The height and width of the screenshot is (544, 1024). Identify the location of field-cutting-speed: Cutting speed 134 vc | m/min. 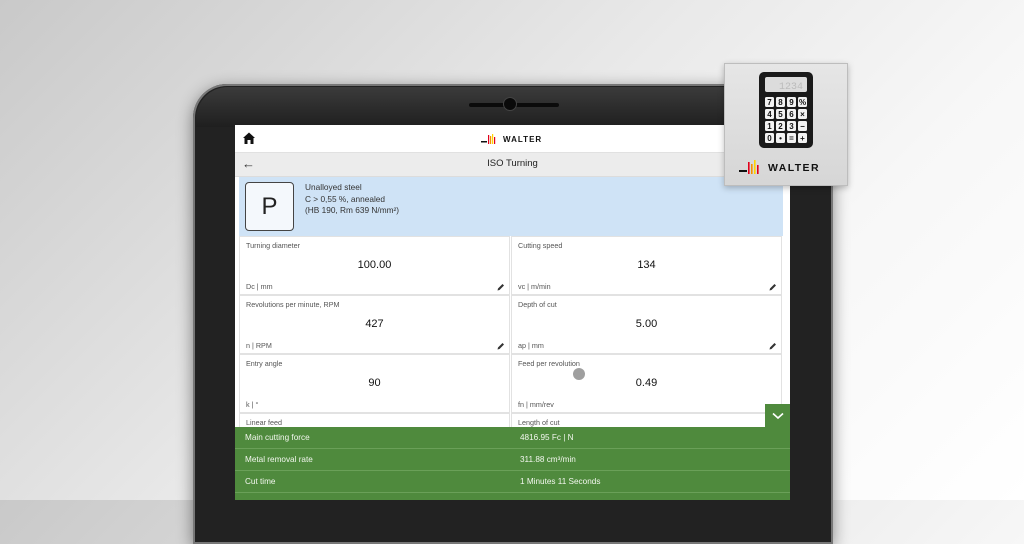
(646, 265).